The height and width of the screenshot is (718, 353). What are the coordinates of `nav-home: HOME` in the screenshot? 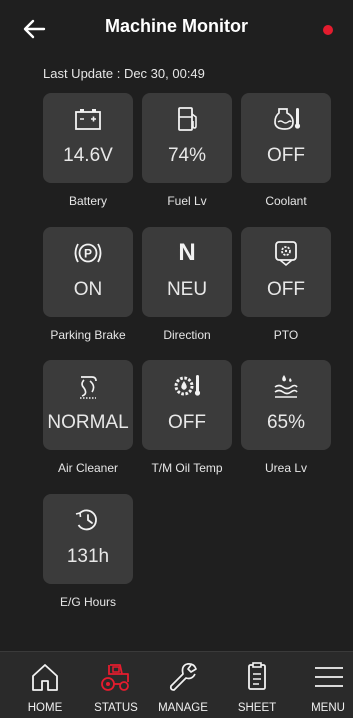 It's located at (45, 685).